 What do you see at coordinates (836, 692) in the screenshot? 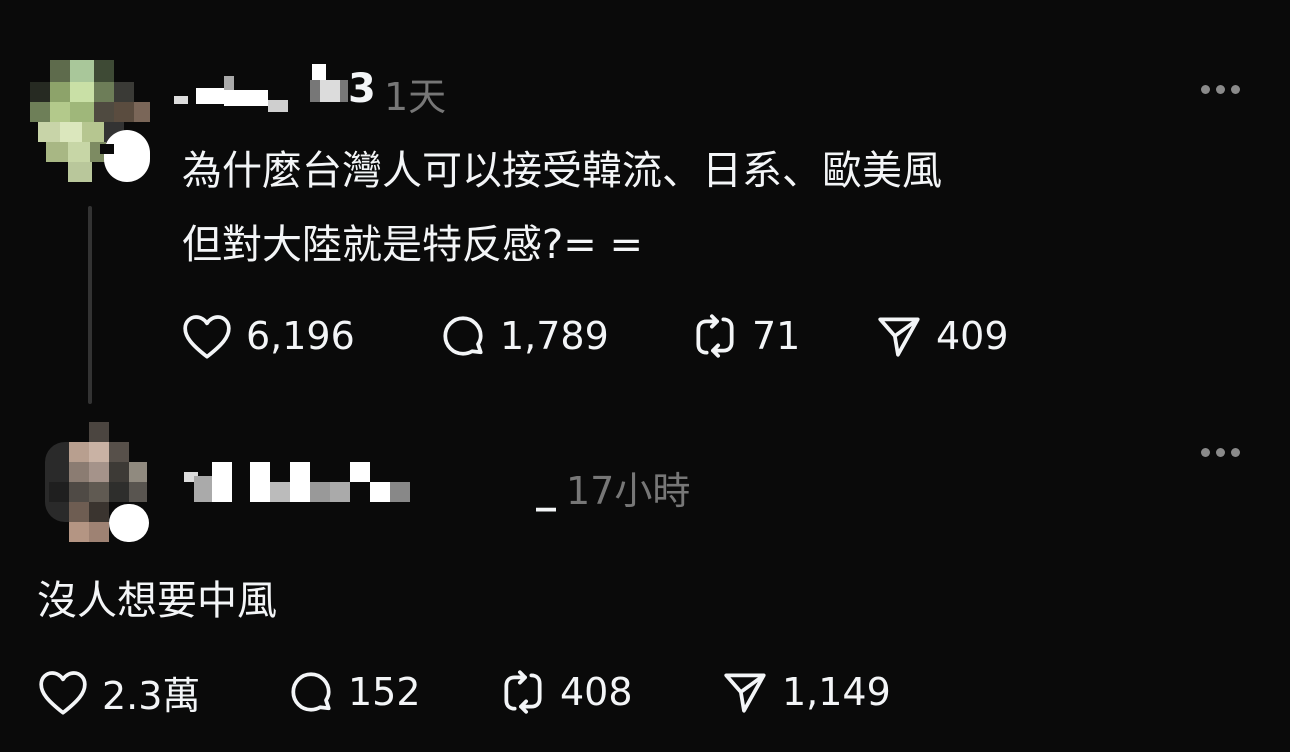
I see `share-count: 1,149` at bounding box center [836, 692].